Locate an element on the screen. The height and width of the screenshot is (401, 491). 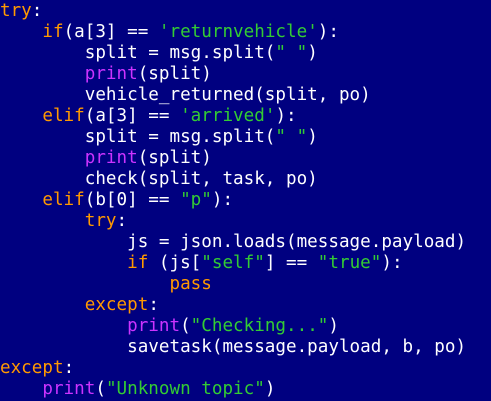
code-line: vehicle_returned(split, po) is located at coordinates (245, 95).